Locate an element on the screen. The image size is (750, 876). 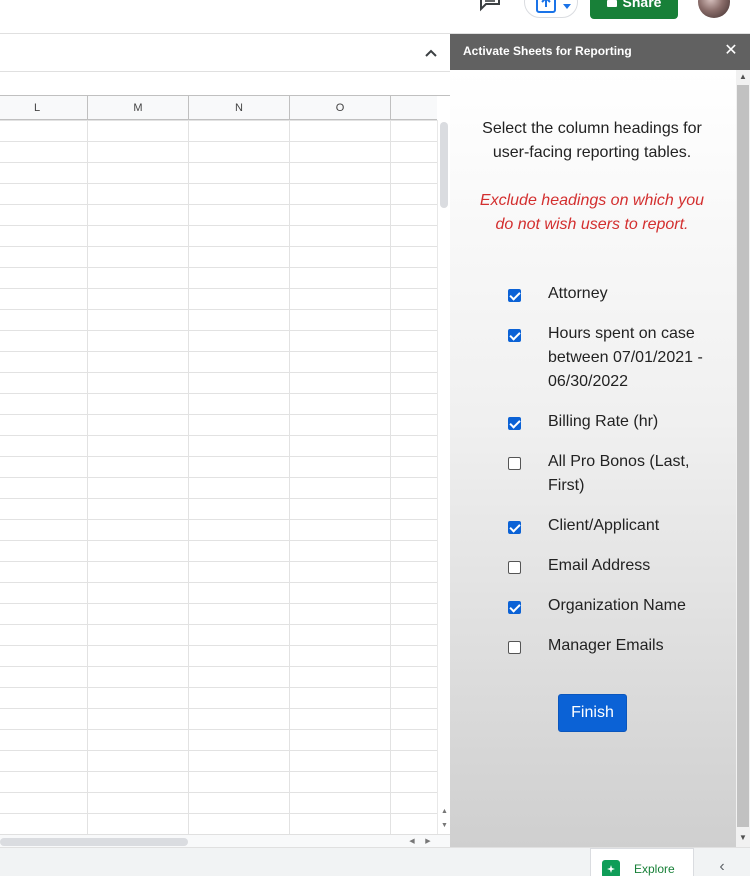
column-header: O is located at coordinates (340, 108).